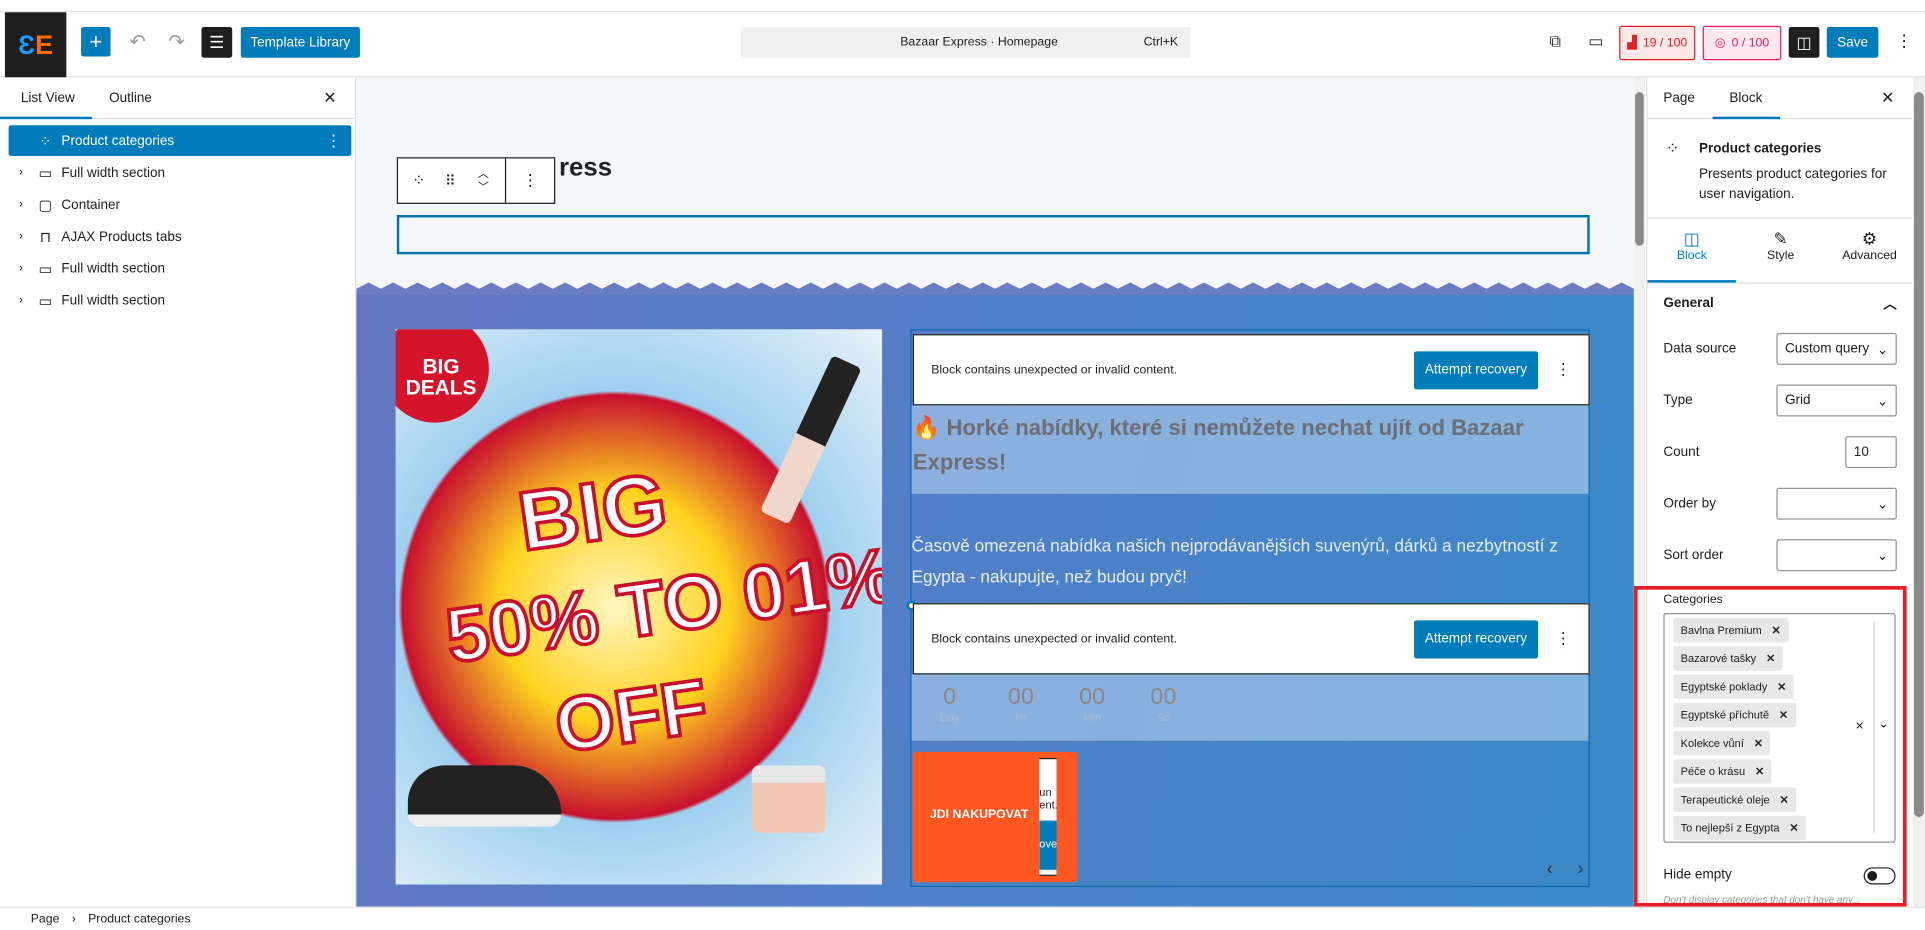  What do you see at coordinates (177, 41) in the screenshot?
I see `redo-icon: ↷` at bounding box center [177, 41].